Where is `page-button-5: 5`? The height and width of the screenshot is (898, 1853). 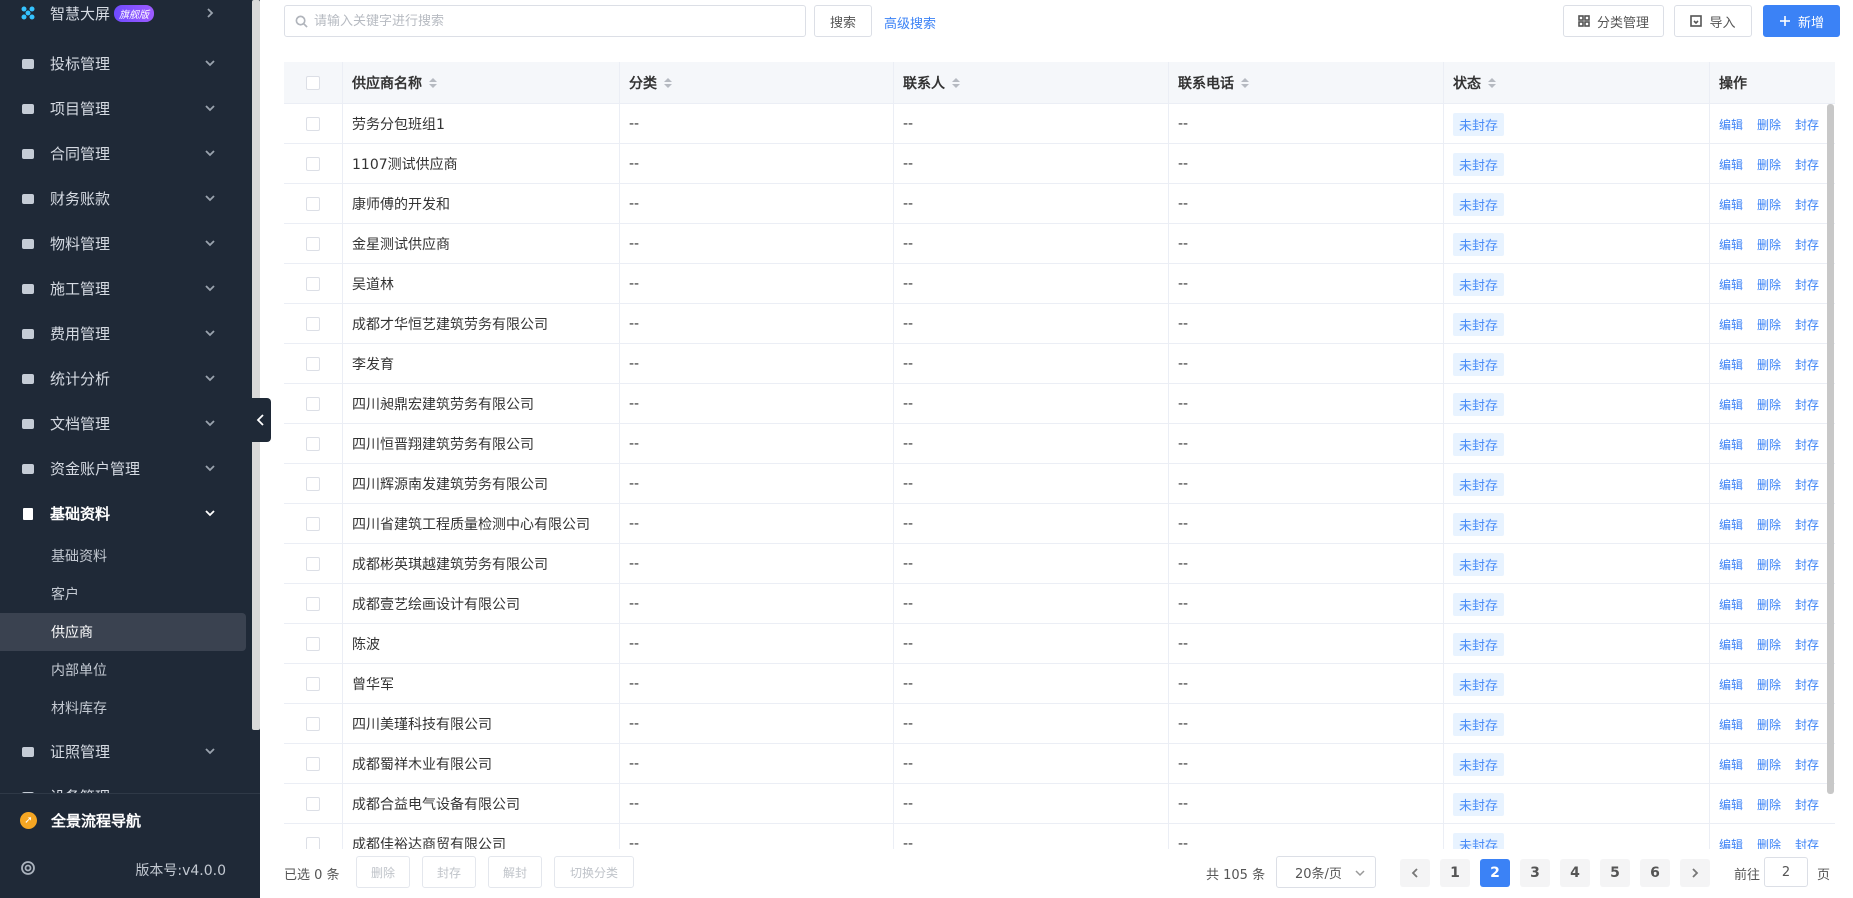 page-button-5: 5 is located at coordinates (1615, 873).